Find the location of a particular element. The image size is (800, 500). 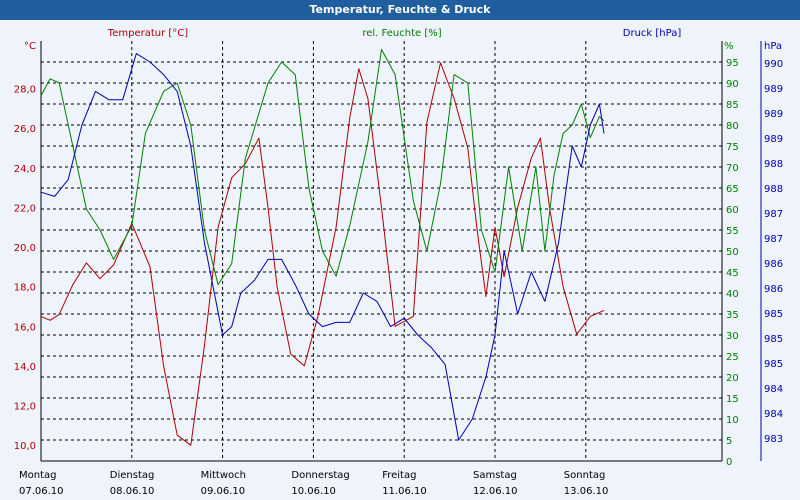

y-right-humidity-tick: 5 is located at coordinates (729, 441).